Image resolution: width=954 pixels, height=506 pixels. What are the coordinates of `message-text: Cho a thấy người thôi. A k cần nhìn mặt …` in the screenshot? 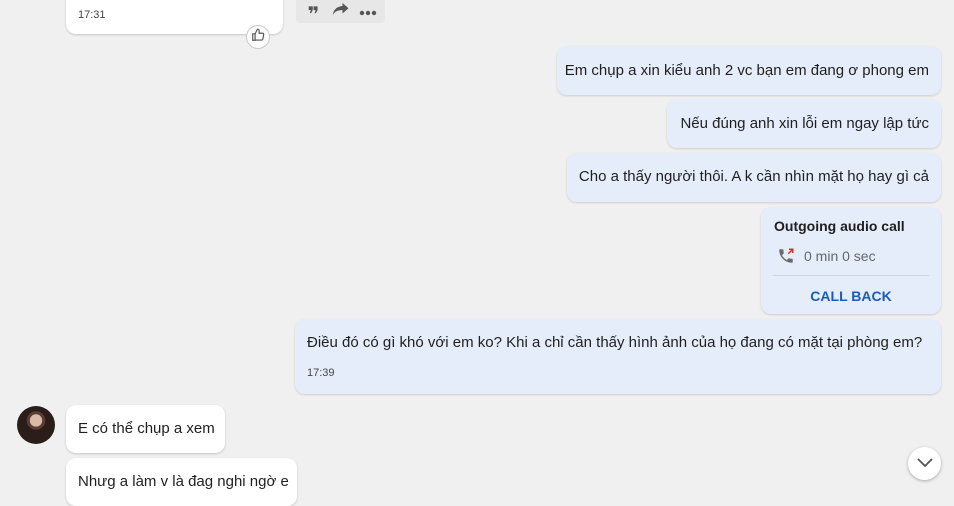 It's located at (753, 176).